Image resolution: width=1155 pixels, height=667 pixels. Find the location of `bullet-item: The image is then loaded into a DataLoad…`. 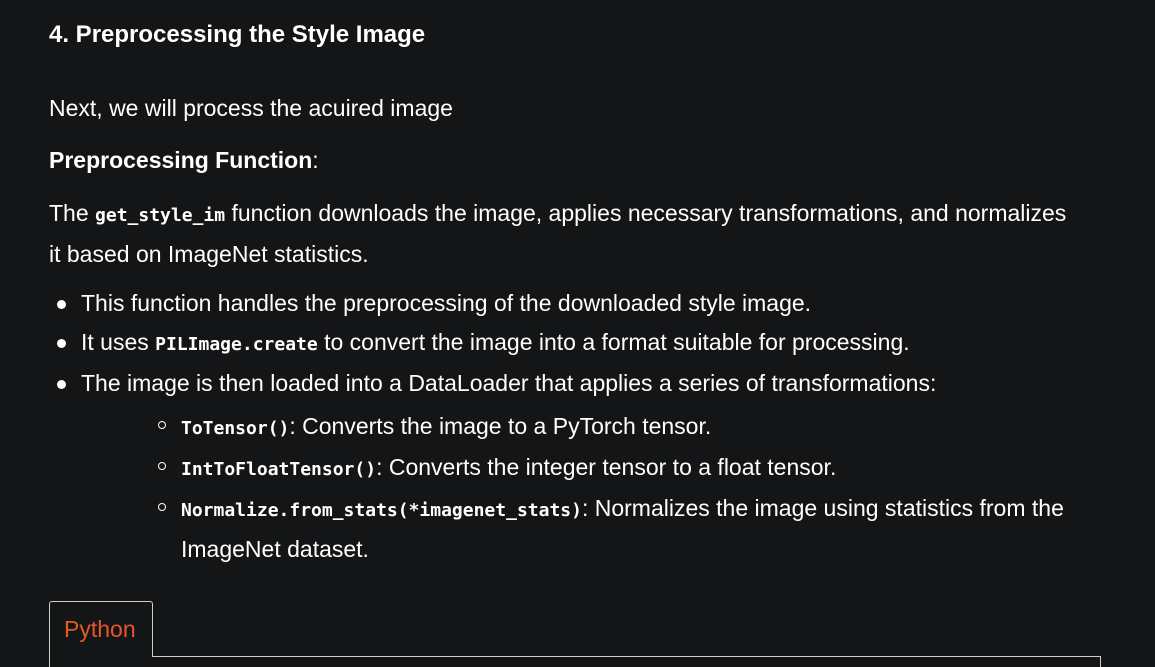

bullet-item: The image is then loaded into a DataLoad… is located at coordinates (579, 383).